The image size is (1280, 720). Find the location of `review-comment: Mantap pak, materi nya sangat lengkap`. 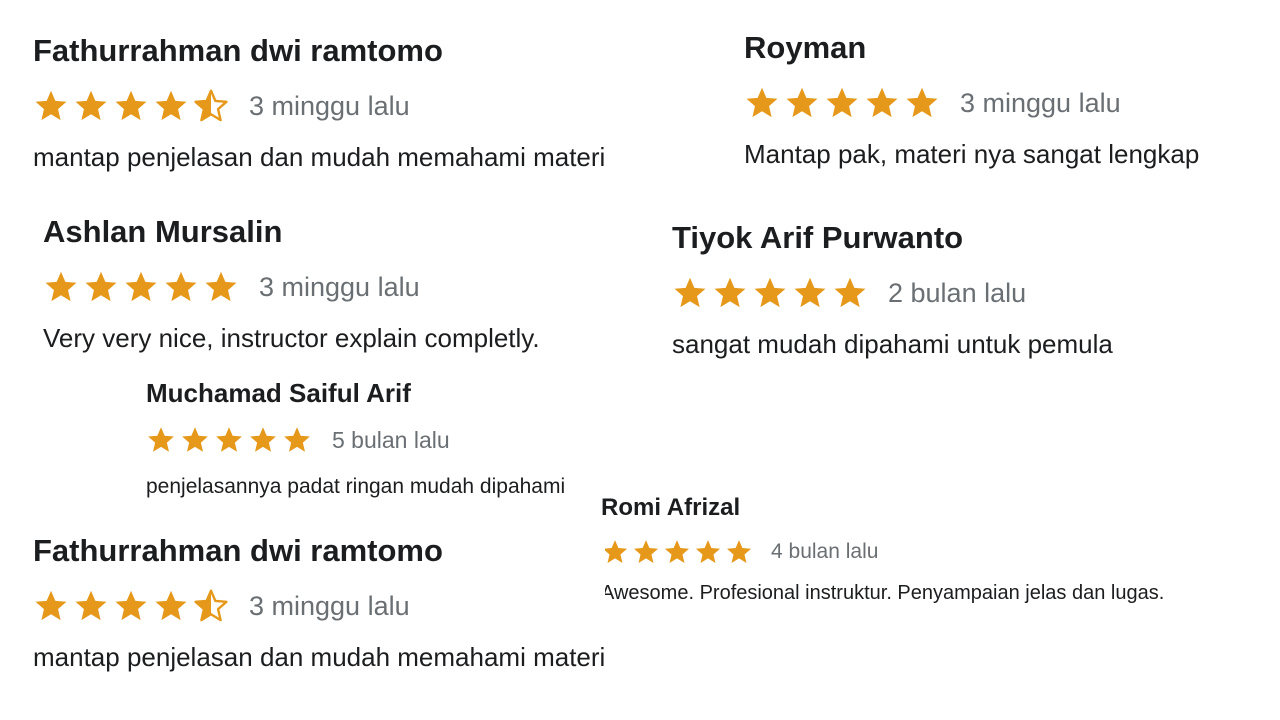

review-comment: Mantap pak, materi nya sangat lengkap is located at coordinates (972, 154).